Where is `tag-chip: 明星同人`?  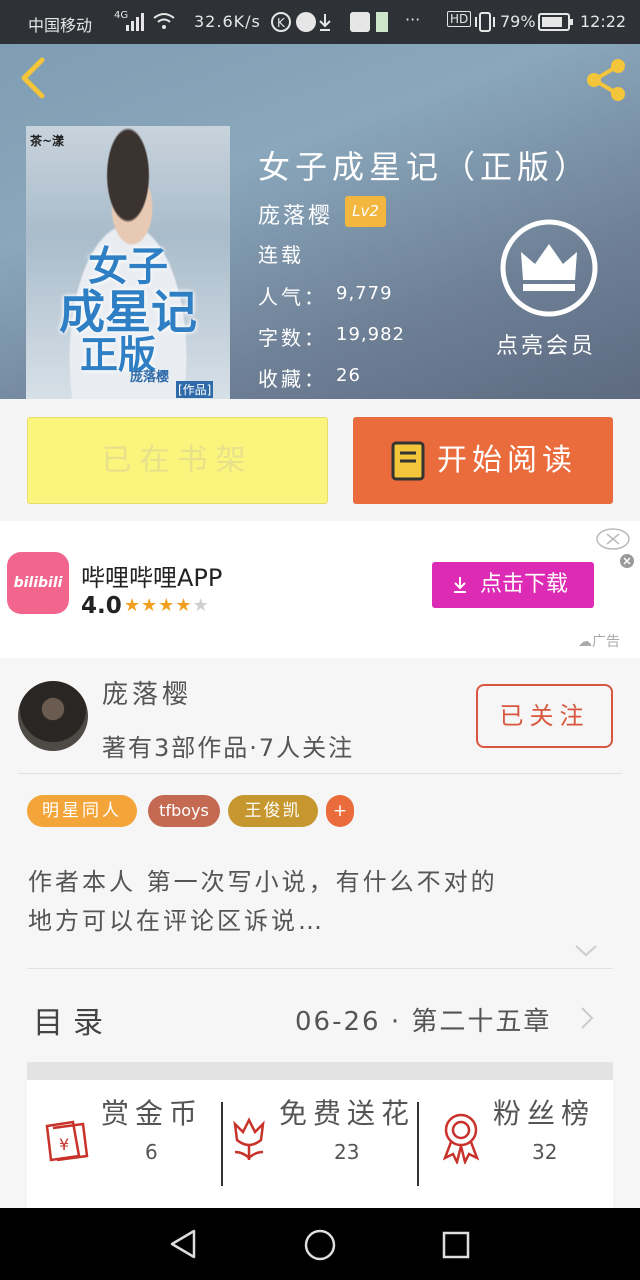
tag-chip: 明星同人 is located at coordinates (82, 811).